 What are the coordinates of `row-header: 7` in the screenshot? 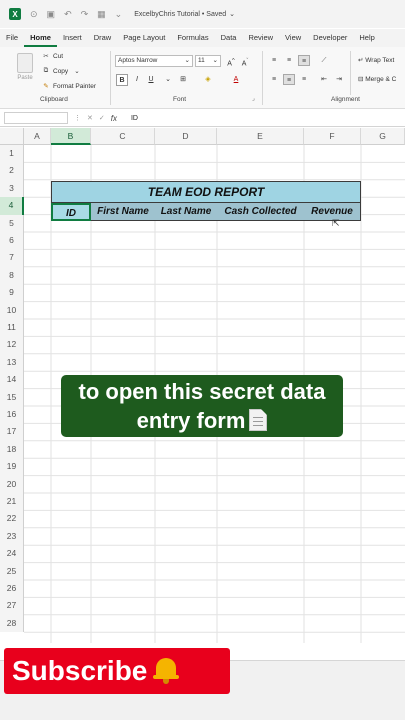 It's located at (12, 258).